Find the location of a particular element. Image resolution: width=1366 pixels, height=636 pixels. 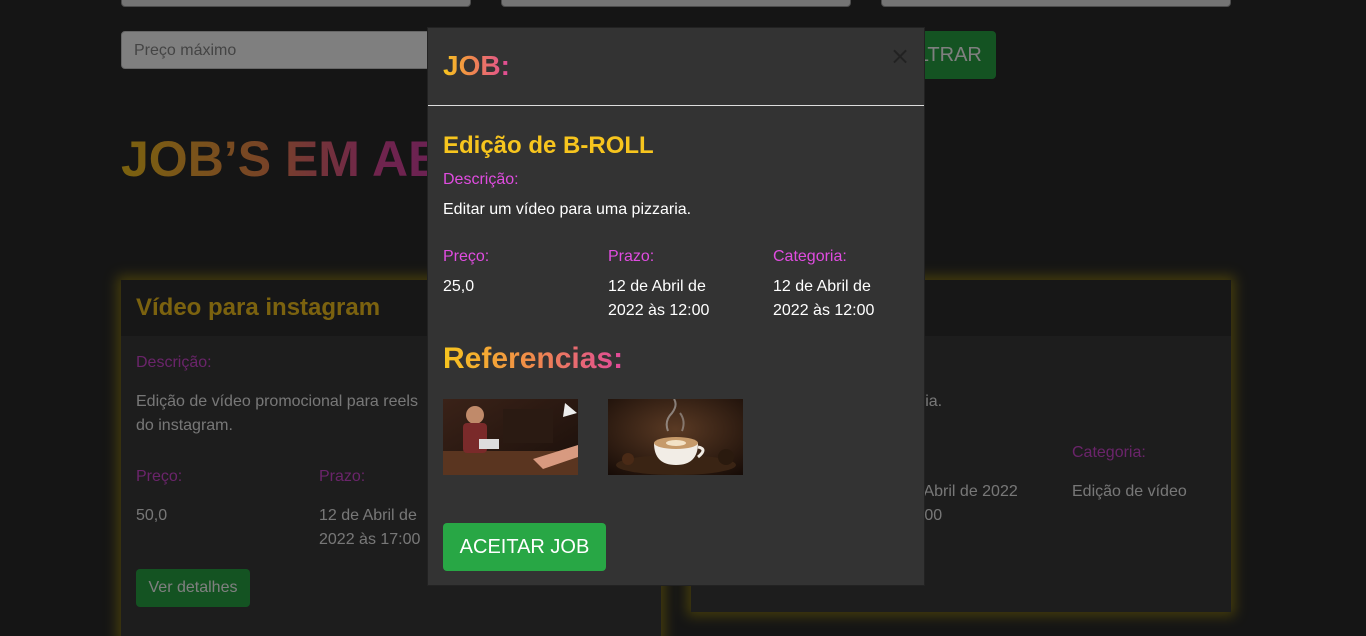

price-label: Preço: is located at coordinates (466, 256).